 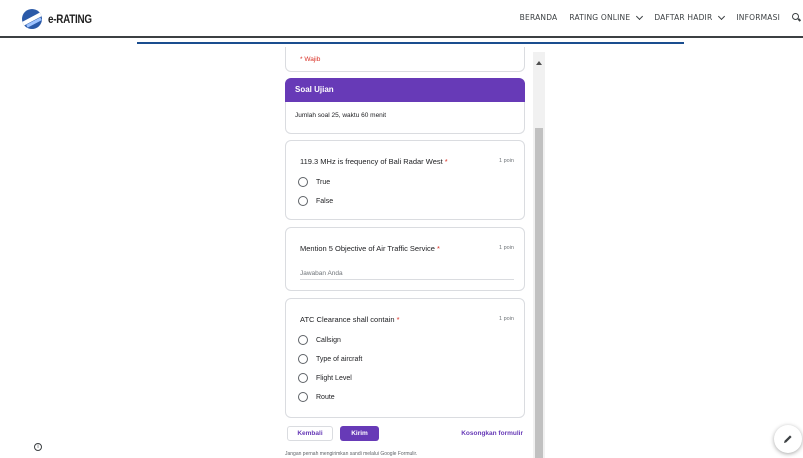 I want to click on nav-item-label: BERANDA, so click(x=538, y=17).